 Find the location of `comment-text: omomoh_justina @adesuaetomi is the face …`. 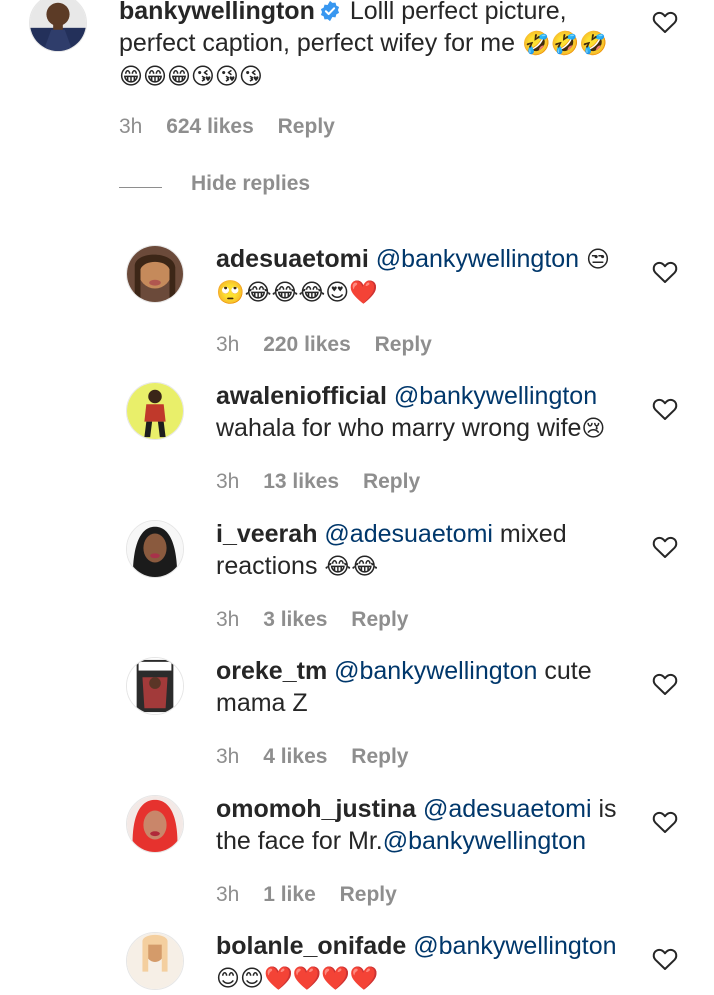

comment-text: omomoh_justina @adesuaetomi is the face … is located at coordinates (421, 825).